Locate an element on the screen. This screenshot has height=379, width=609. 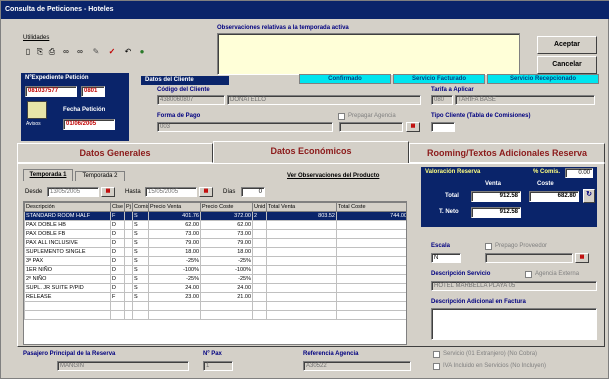
agencia-checkbox is located at coordinates (528, 274).